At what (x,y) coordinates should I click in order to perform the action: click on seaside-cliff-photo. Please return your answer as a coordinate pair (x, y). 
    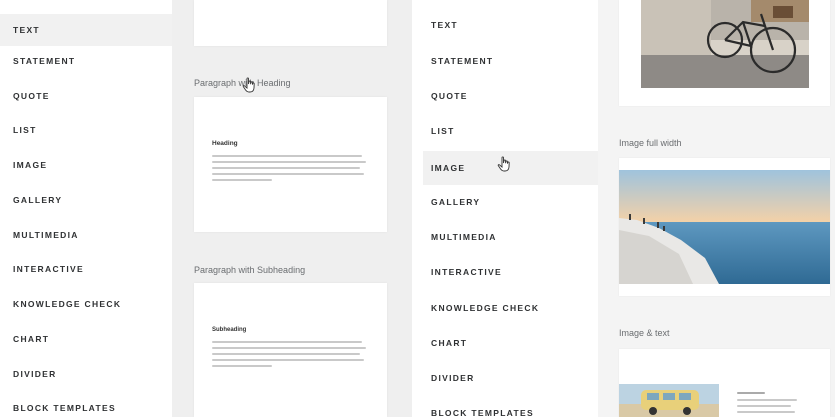
    Looking at the image, I should click on (724, 227).